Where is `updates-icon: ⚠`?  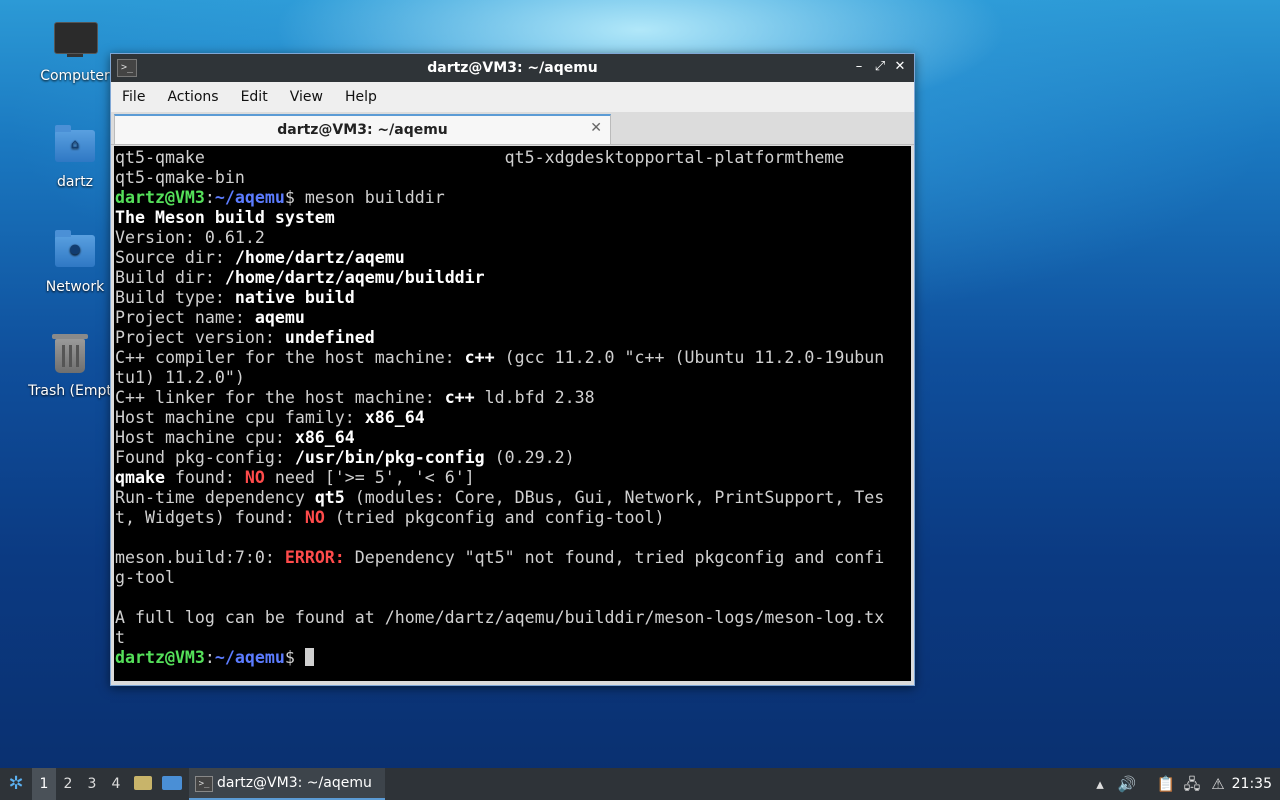 updates-icon: ⚠ is located at coordinates (1218, 784).